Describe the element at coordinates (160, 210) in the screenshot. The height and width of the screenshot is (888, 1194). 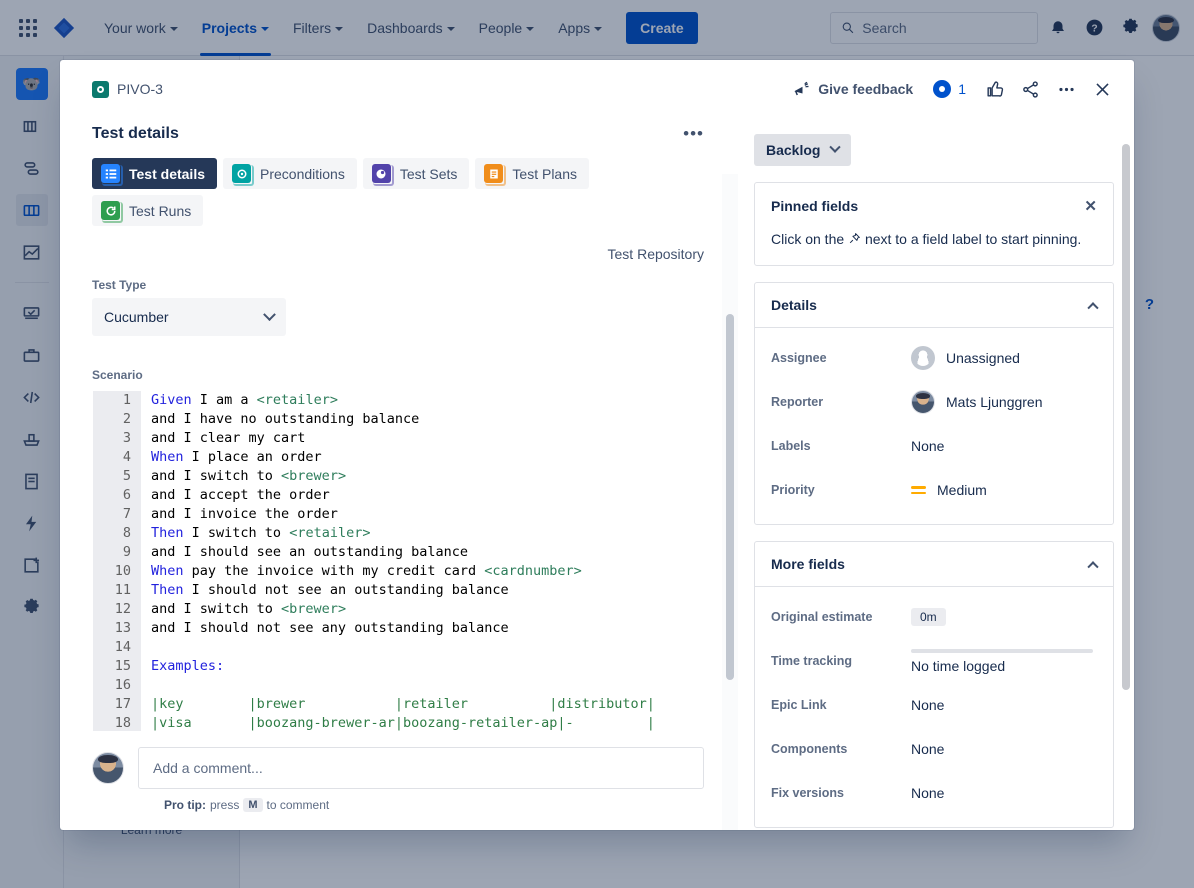
I see `tab-label: Test Runs` at that location.